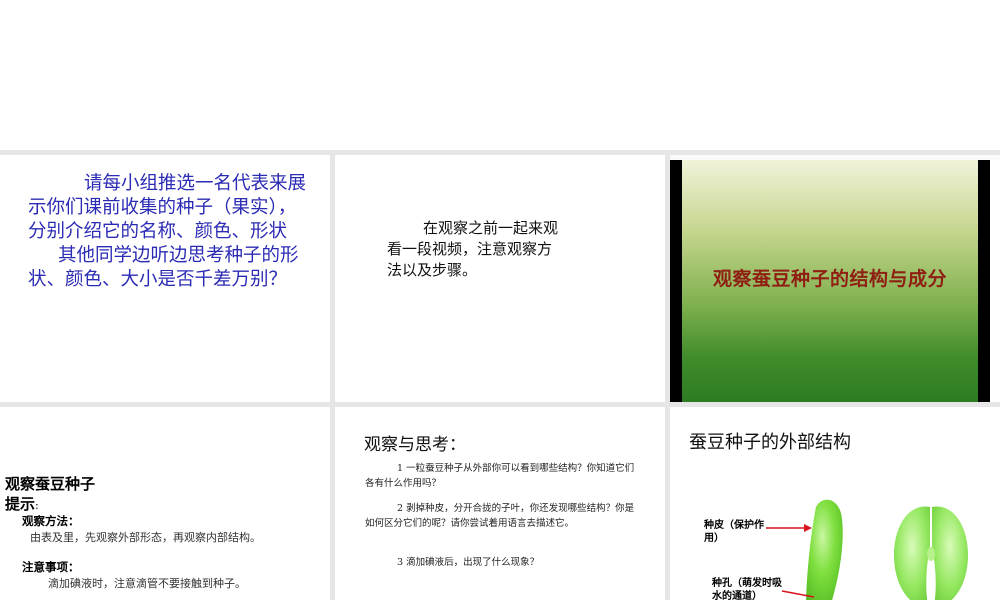  I want to click on slide-1-paragraph-2: 其他同学边听边思考种子的形状、颜色、大小是否千差万别？, so click(163, 267).